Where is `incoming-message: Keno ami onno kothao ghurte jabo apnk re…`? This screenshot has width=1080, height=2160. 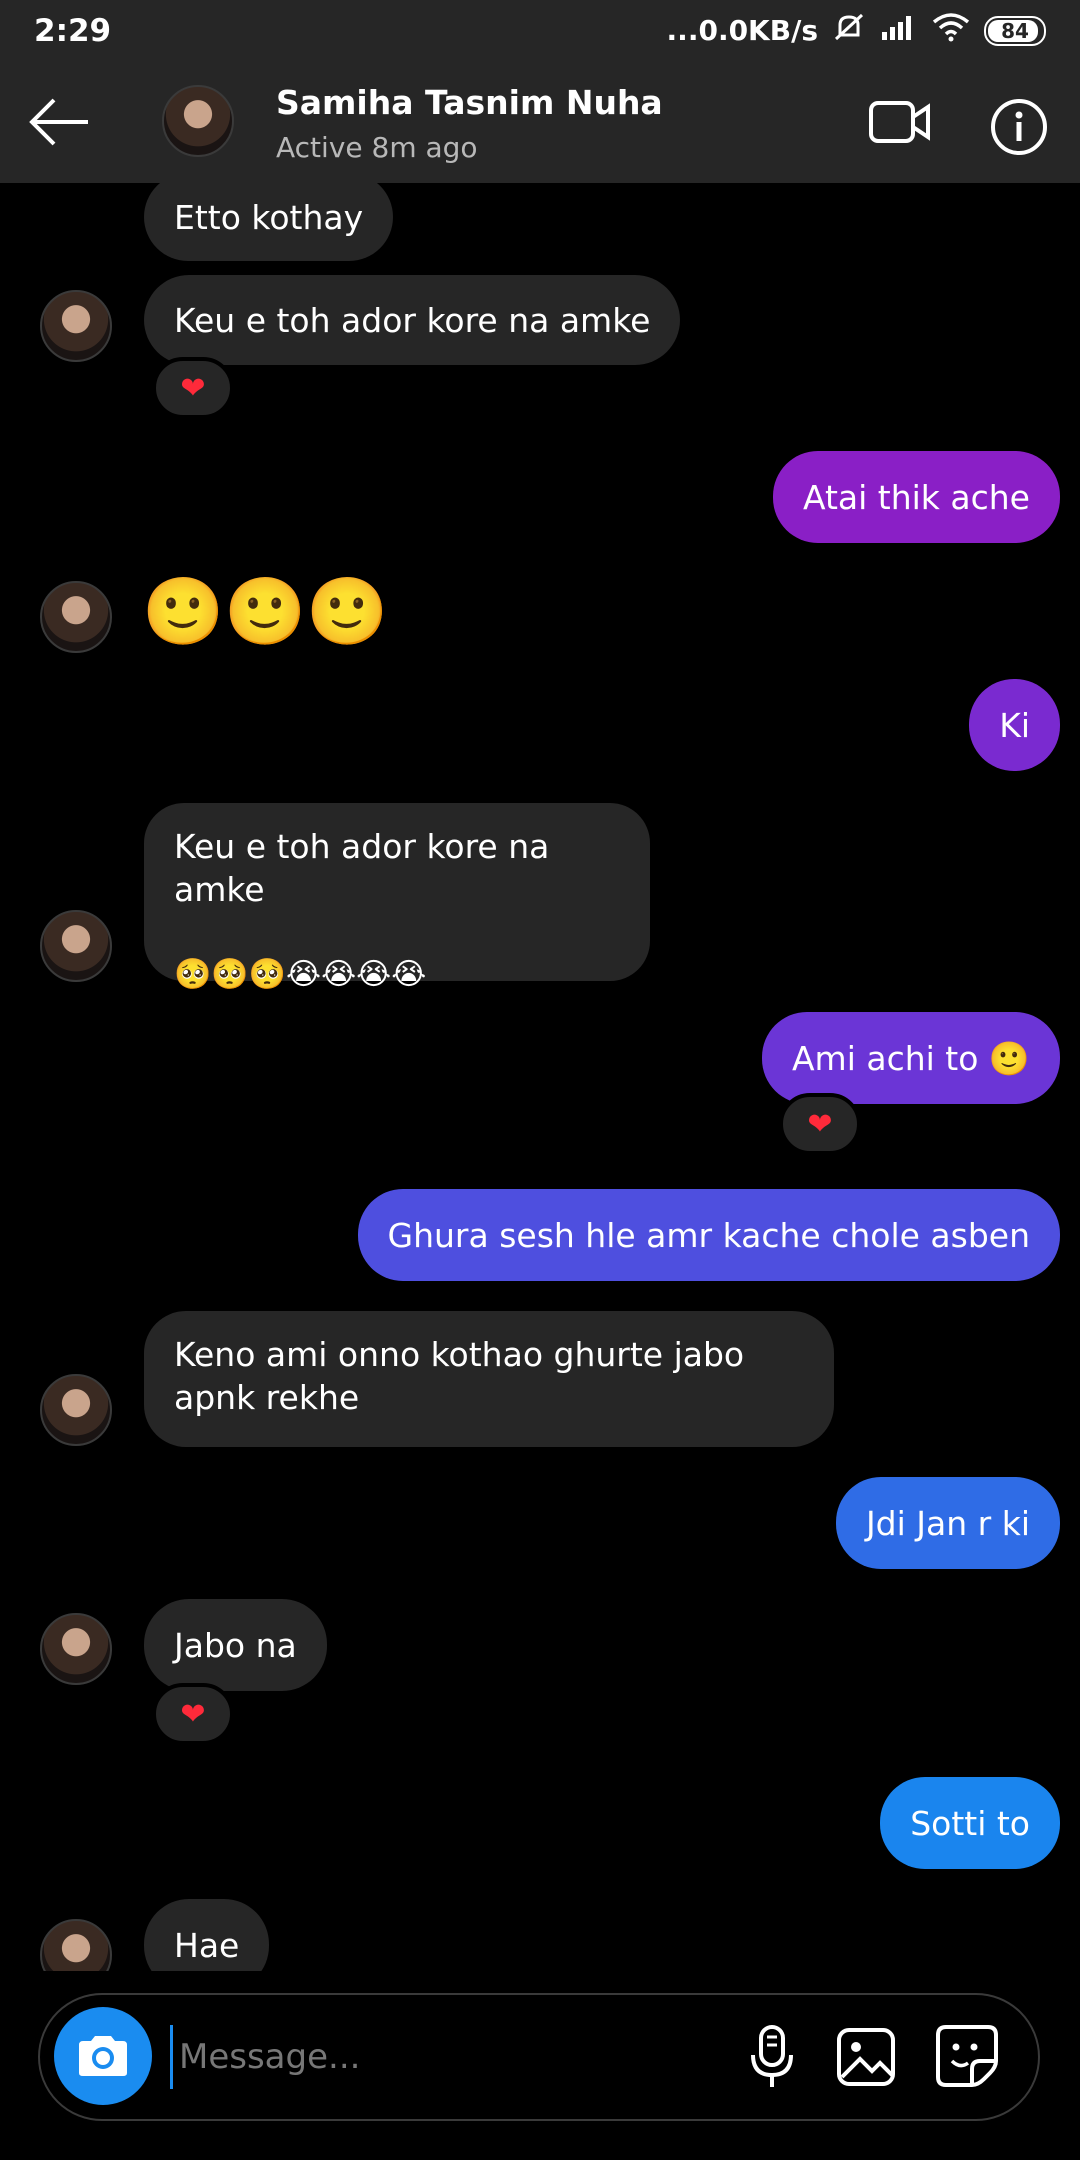 incoming-message: Keno ami onno kothao ghurte jabo apnk re… is located at coordinates (489, 1379).